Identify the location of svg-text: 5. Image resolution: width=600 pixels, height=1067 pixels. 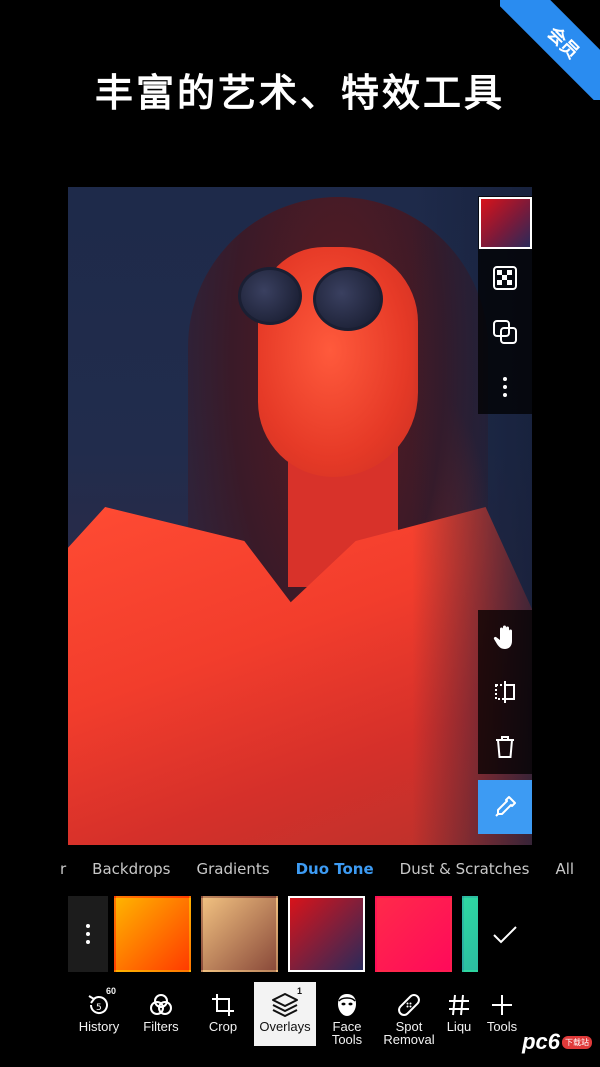
(99, 1008).